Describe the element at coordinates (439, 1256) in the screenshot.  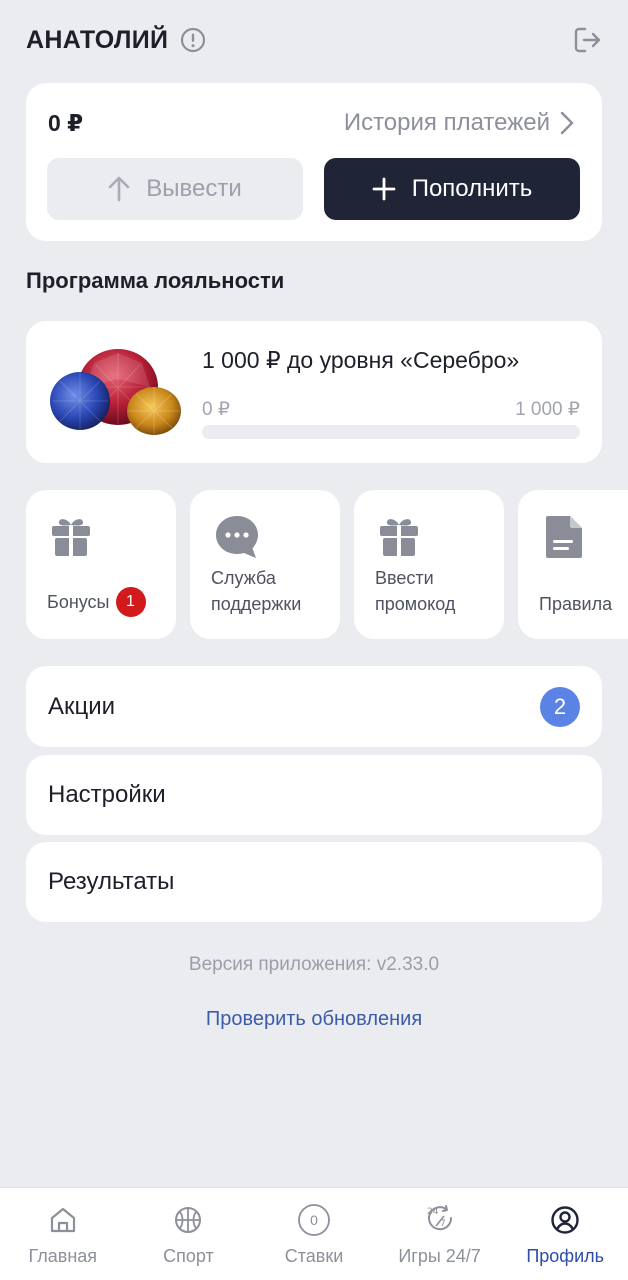
I see `tab-games-label: Игры 24/7` at that location.